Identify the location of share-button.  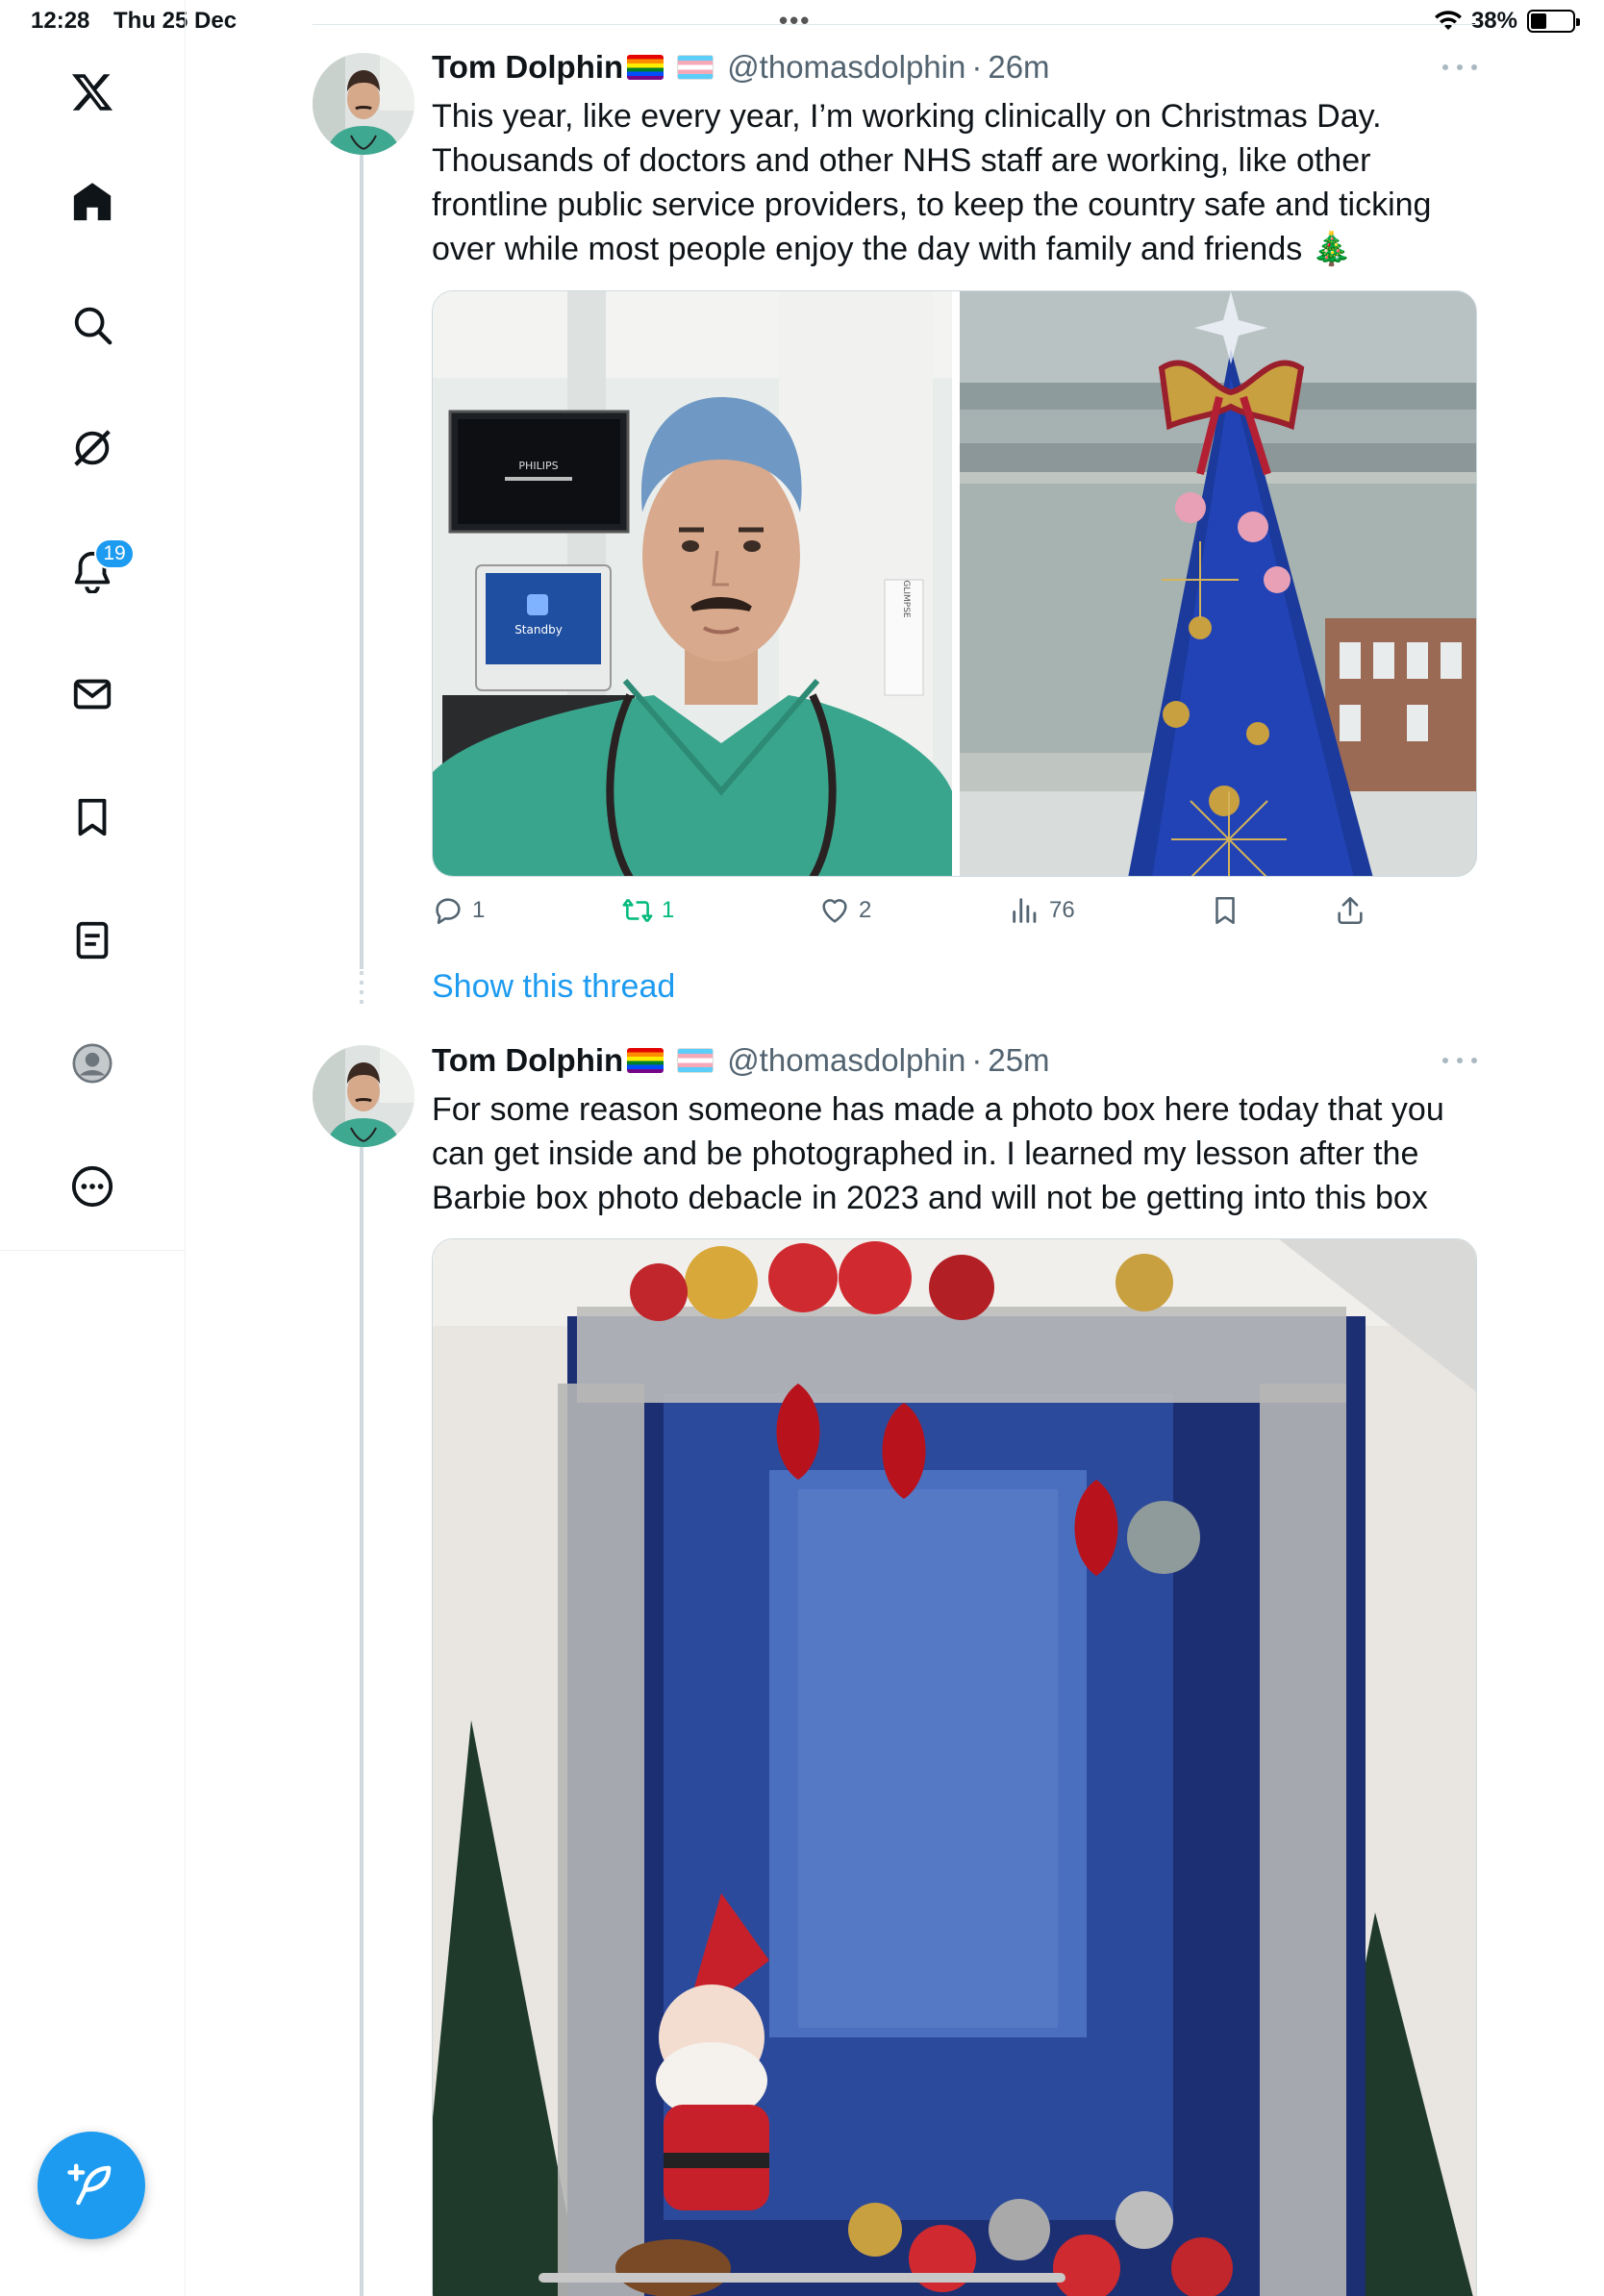
(1350, 910).